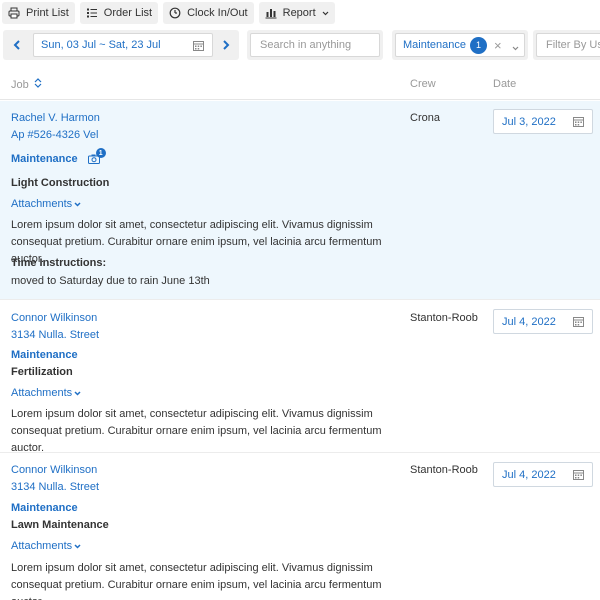 The width and height of the screenshot is (600, 600). I want to click on client-name-link: Rachel V. Harmon, so click(55, 118).